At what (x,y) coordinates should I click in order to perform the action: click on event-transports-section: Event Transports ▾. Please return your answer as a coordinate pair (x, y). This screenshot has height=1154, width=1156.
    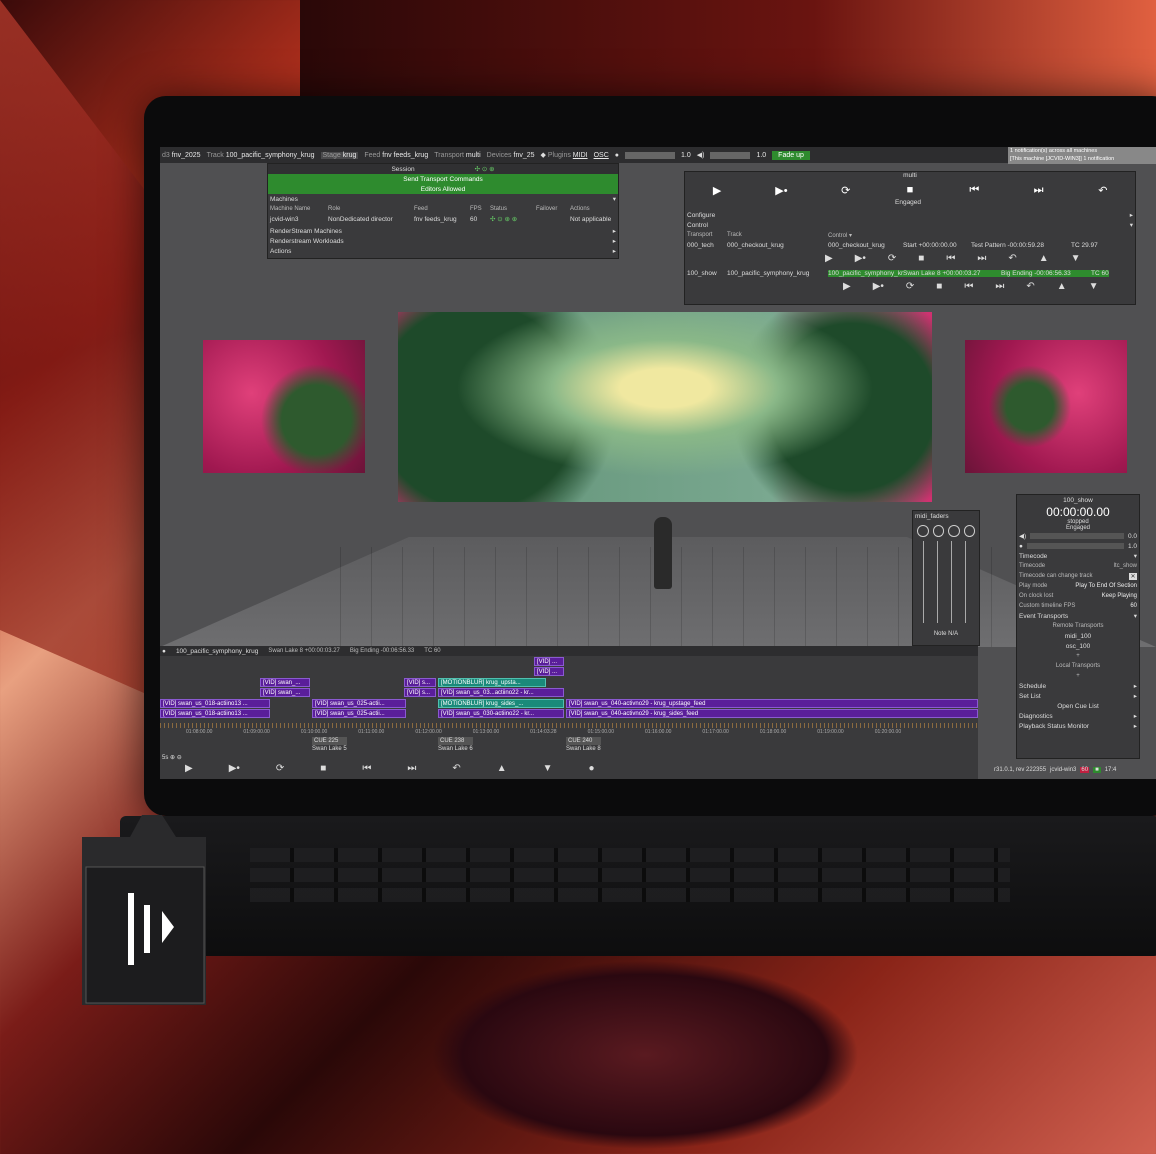
    Looking at the image, I should click on (1078, 616).